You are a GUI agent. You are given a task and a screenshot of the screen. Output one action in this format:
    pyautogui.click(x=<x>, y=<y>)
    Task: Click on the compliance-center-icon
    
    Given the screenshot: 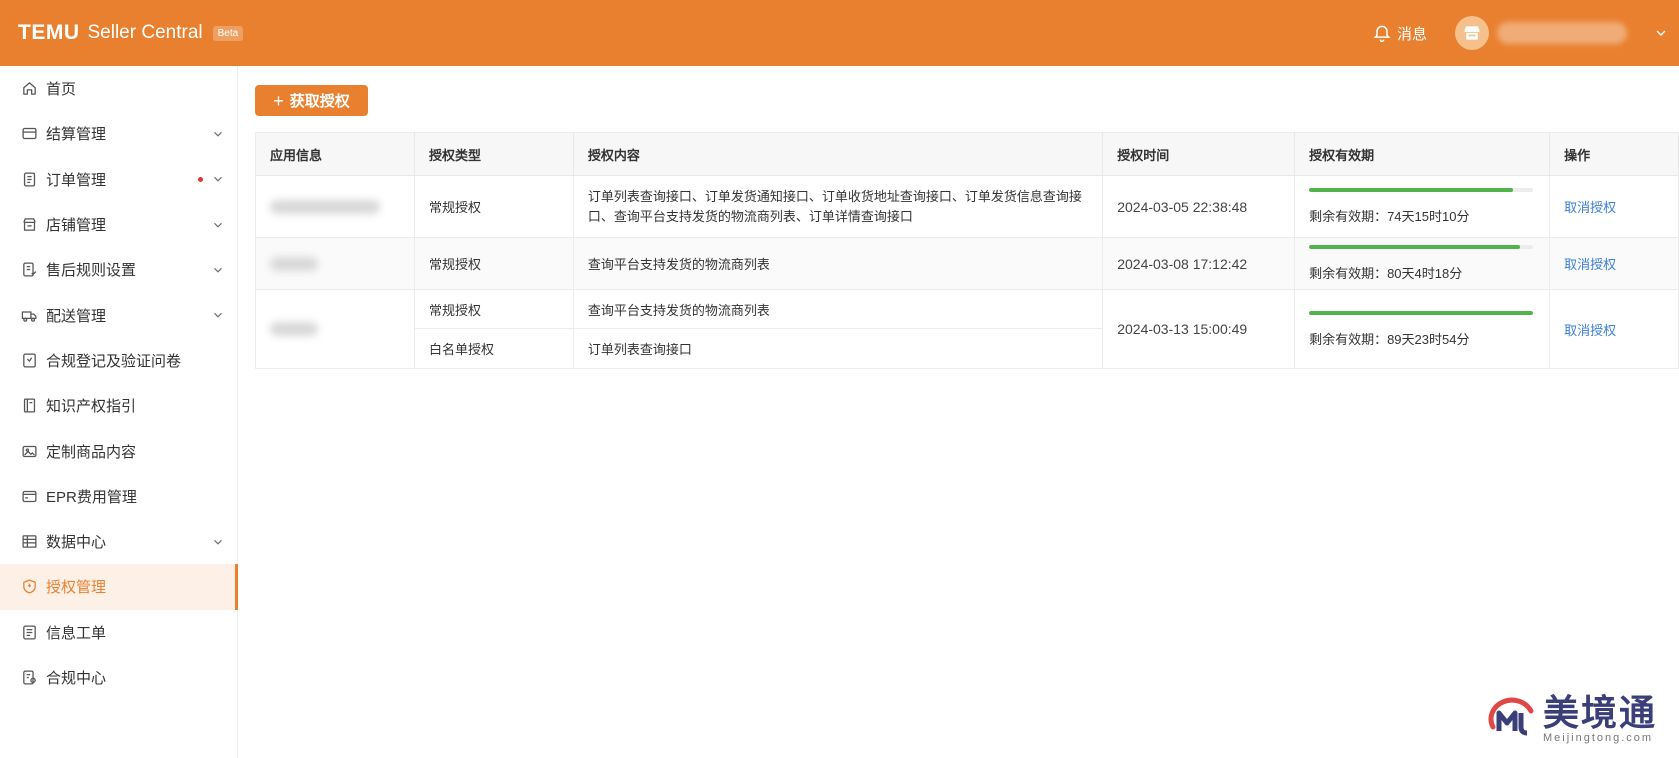 What is the action you would take?
    pyautogui.click(x=29, y=678)
    